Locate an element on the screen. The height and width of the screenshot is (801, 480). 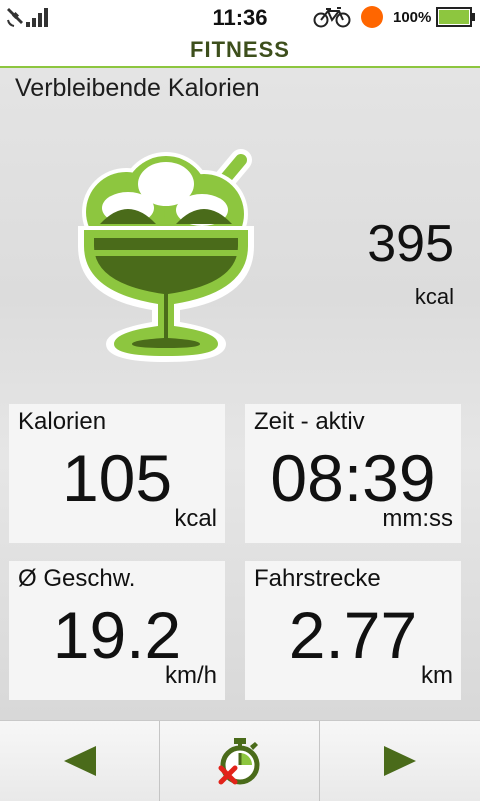
tile-label: Fahrstrecke is located at coordinates (317, 578).